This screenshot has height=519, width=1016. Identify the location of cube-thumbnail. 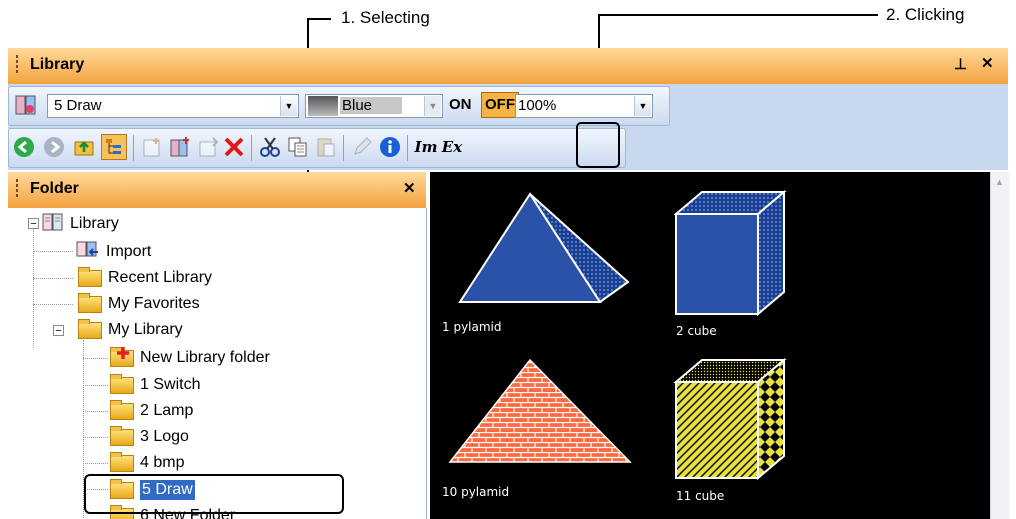
(730, 253).